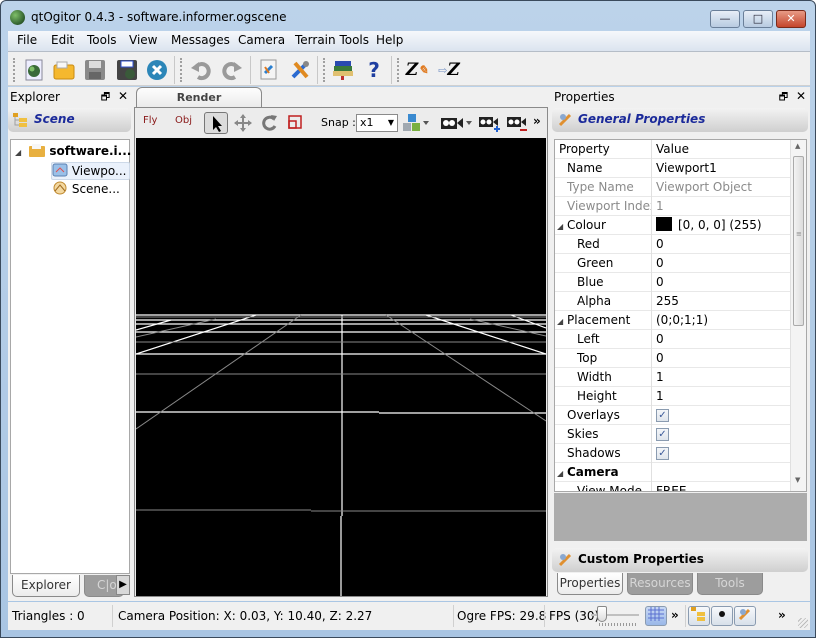  What do you see at coordinates (517, 124) in the screenshot?
I see `remove-camera-button` at bounding box center [517, 124].